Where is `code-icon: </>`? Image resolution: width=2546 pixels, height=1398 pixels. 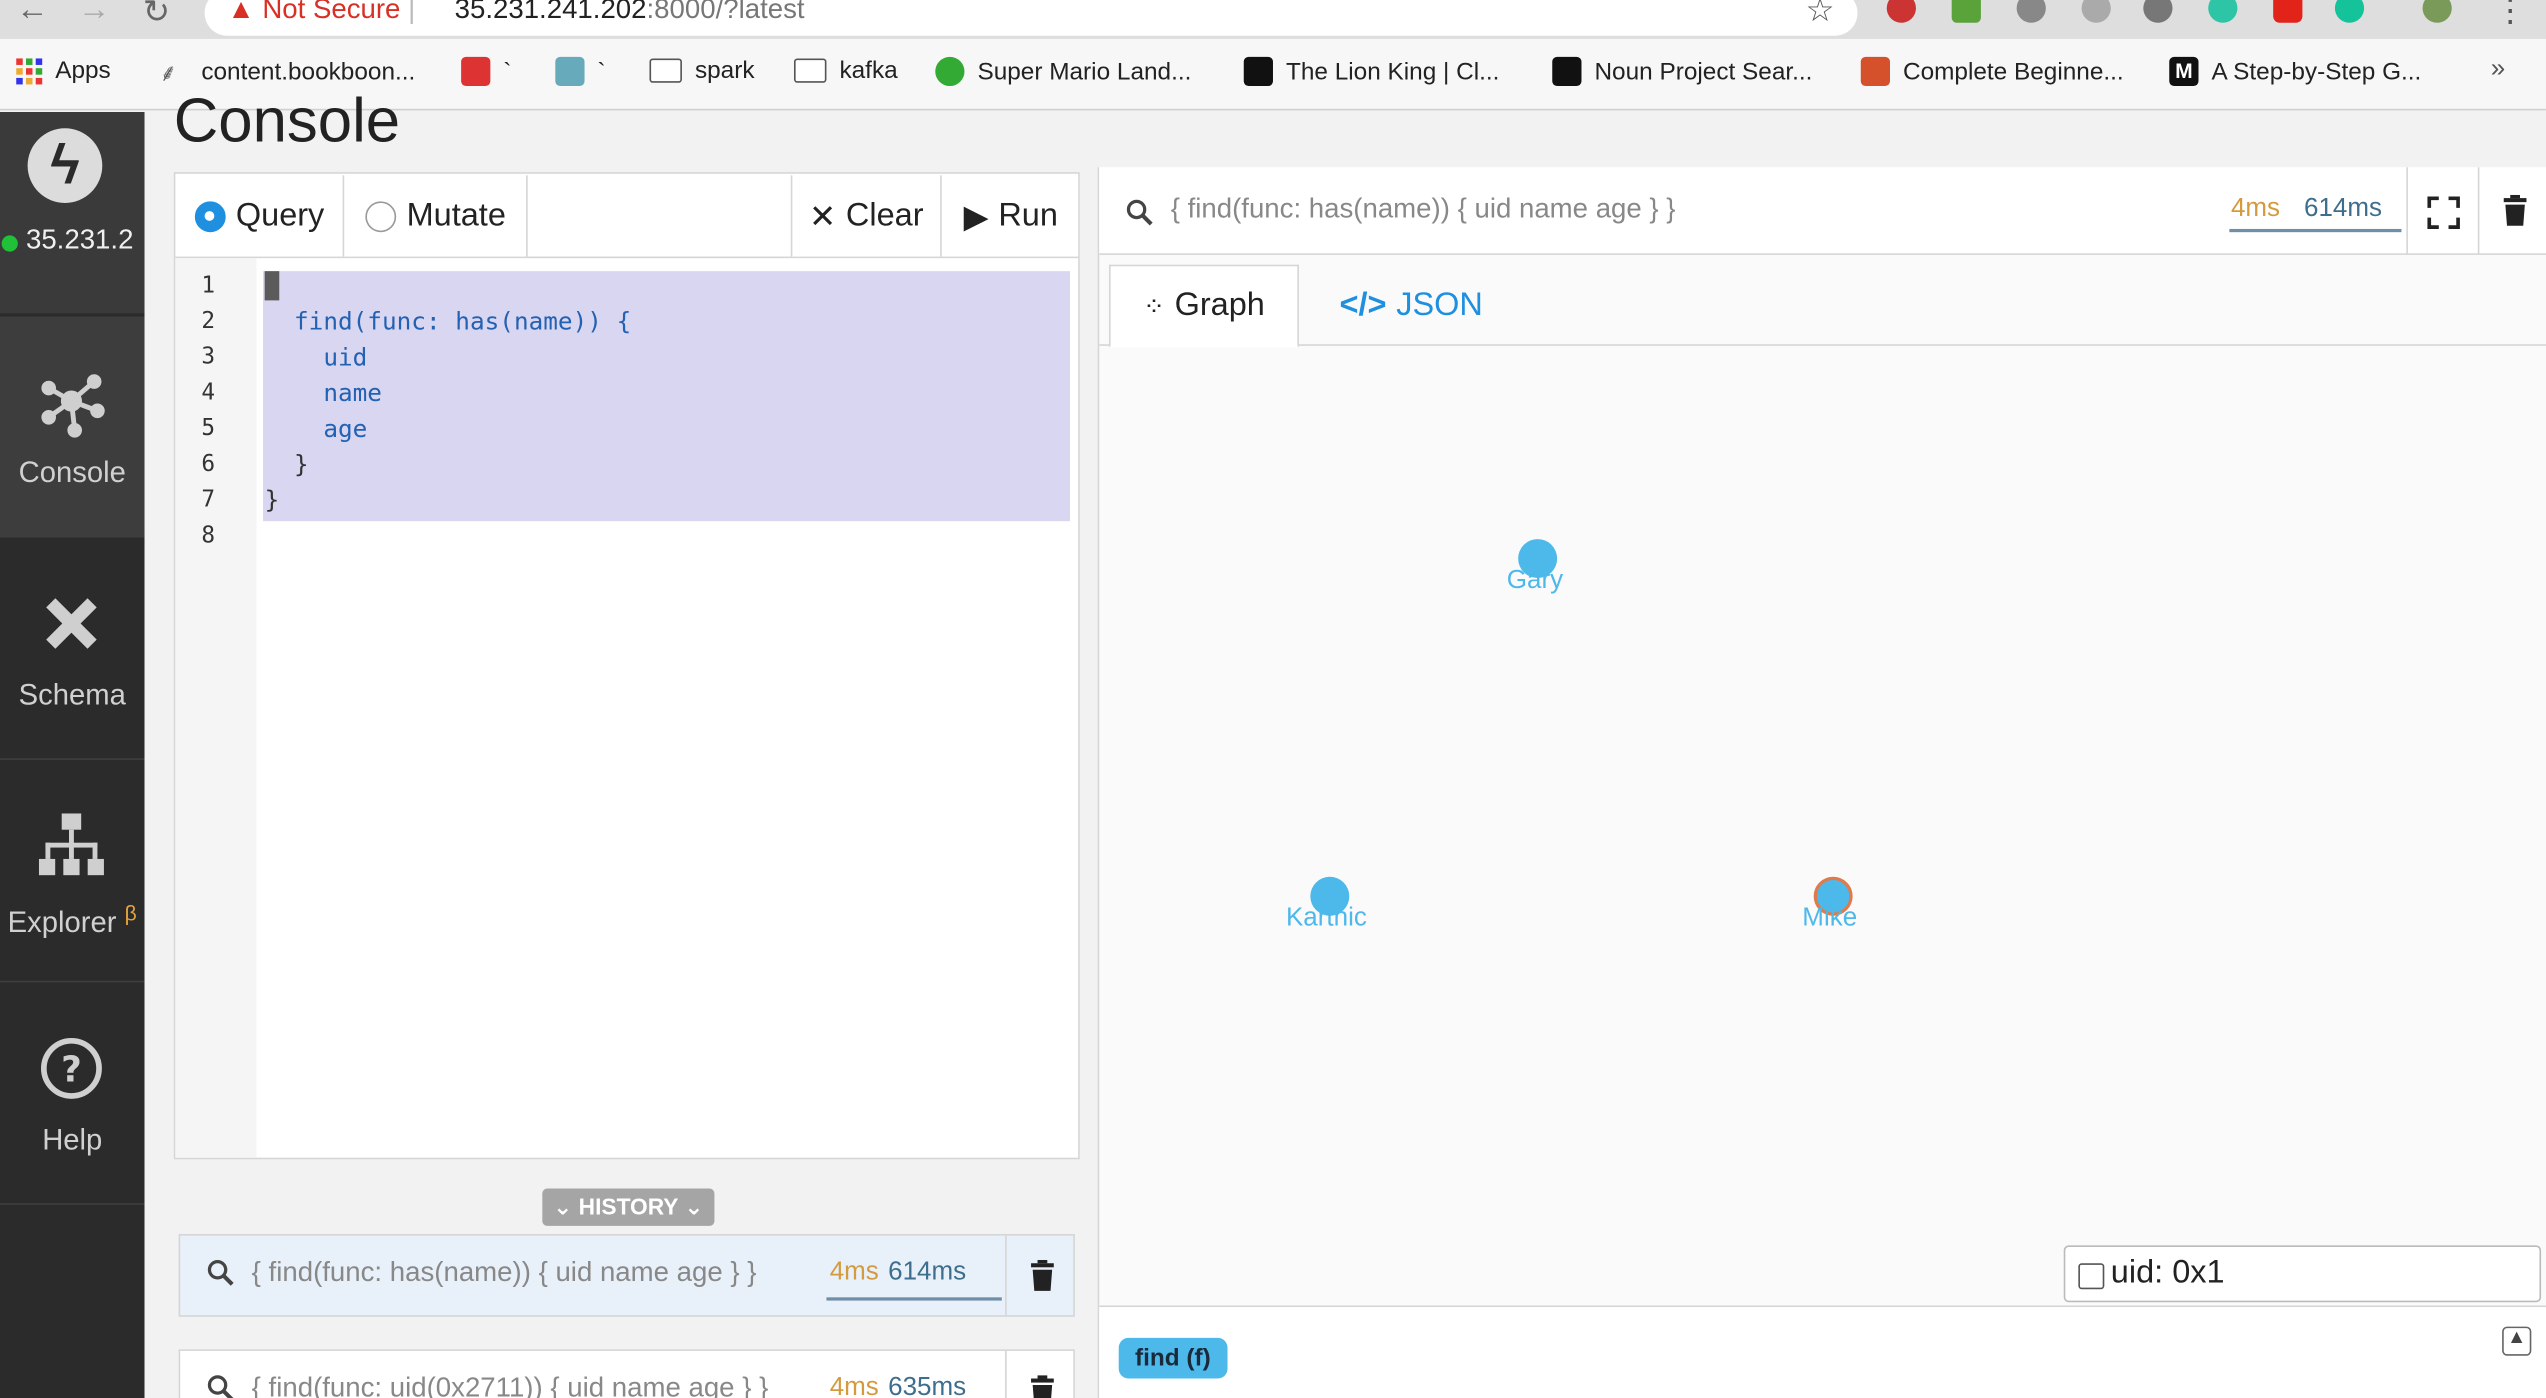 code-icon: </> is located at coordinates (1363, 305).